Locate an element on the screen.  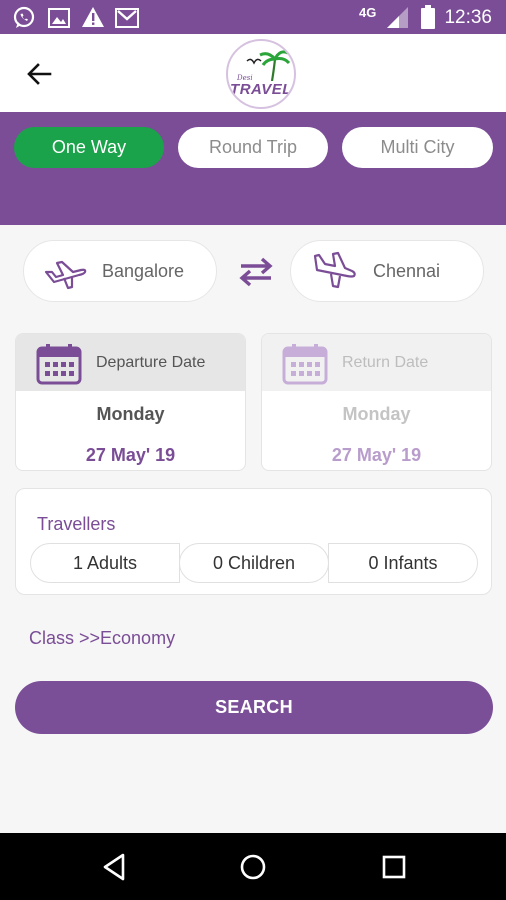
tab-multi-city: Multi City is located at coordinates (417, 147).